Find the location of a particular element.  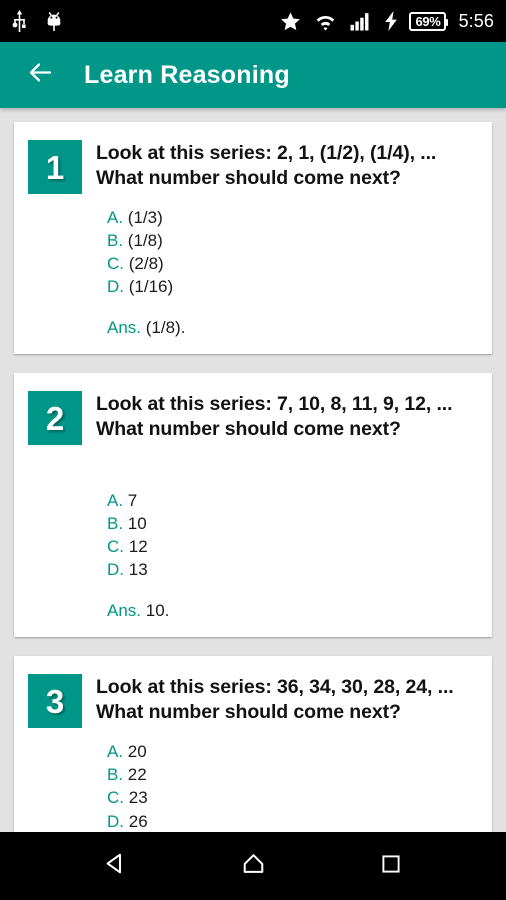

option-row: A. (1/3) is located at coordinates (291, 218).